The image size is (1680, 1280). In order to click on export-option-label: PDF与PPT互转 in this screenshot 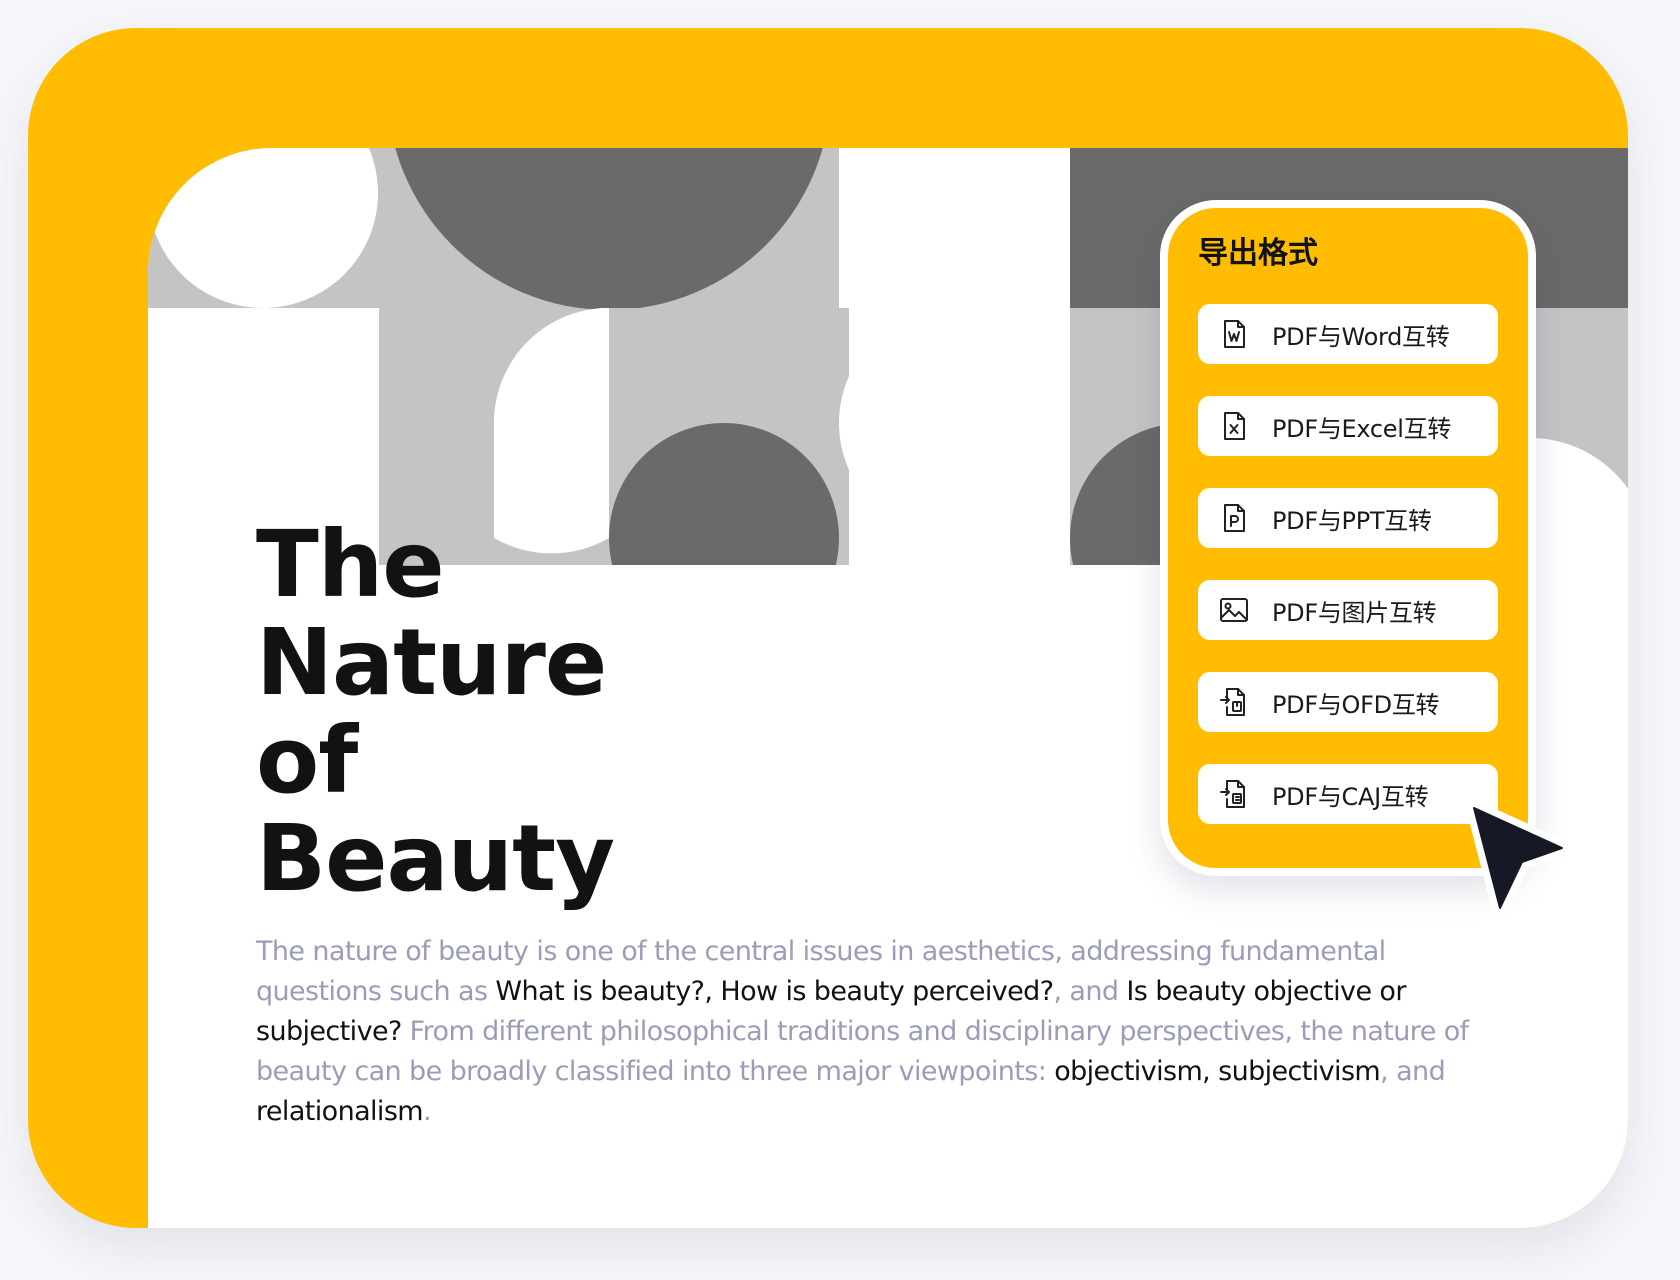, I will do `click(1352, 520)`.